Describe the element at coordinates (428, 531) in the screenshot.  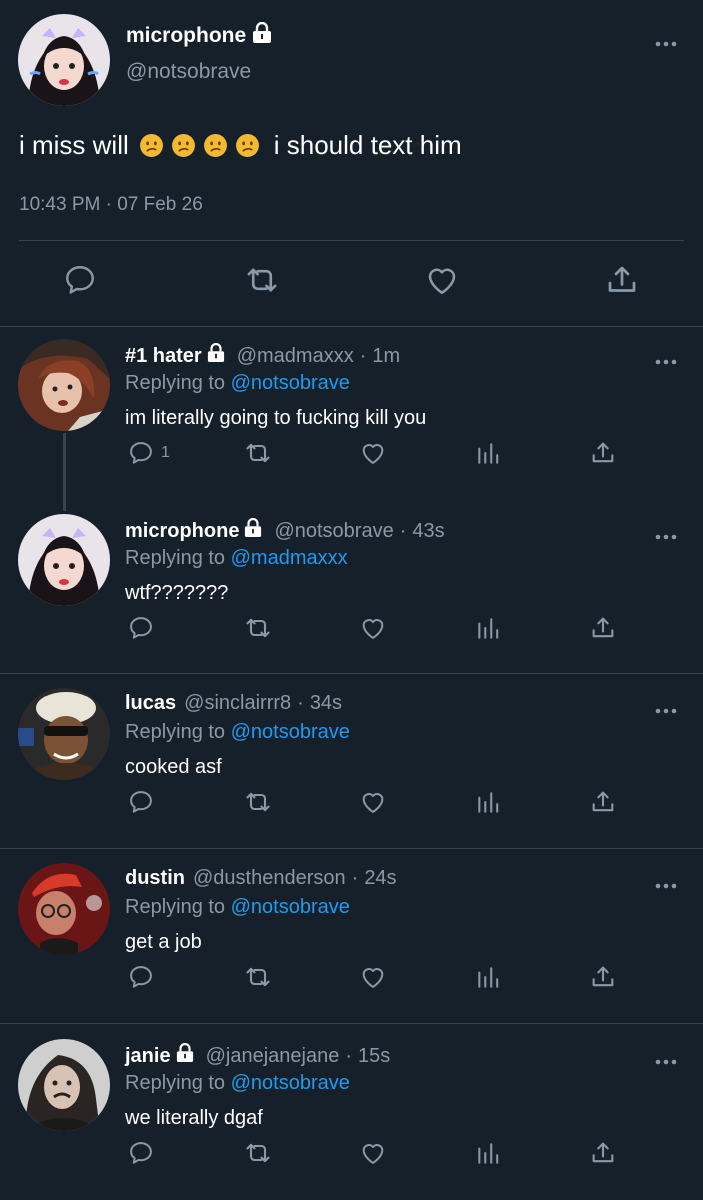
I see `timestamp: 43s` at that location.